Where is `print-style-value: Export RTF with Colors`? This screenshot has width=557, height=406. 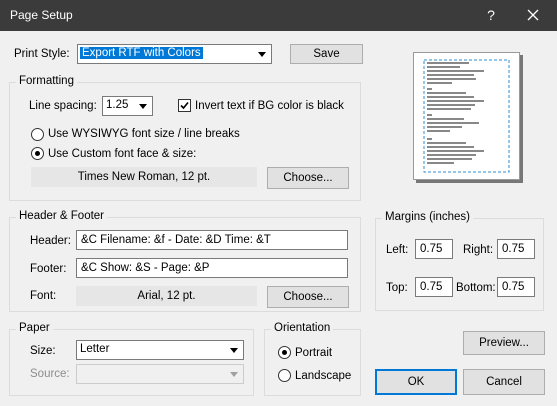 print-style-value: Export RTF with Colors is located at coordinates (141, 53).